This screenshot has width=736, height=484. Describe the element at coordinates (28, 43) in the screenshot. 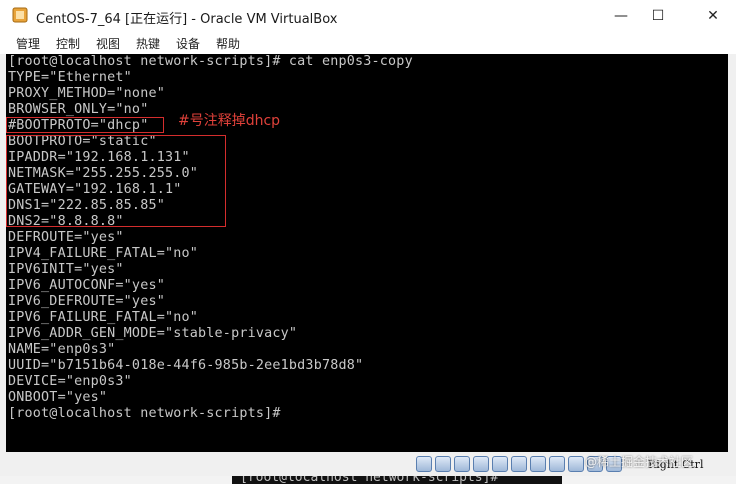

I see `menu-item-manage: 管理` at that location.